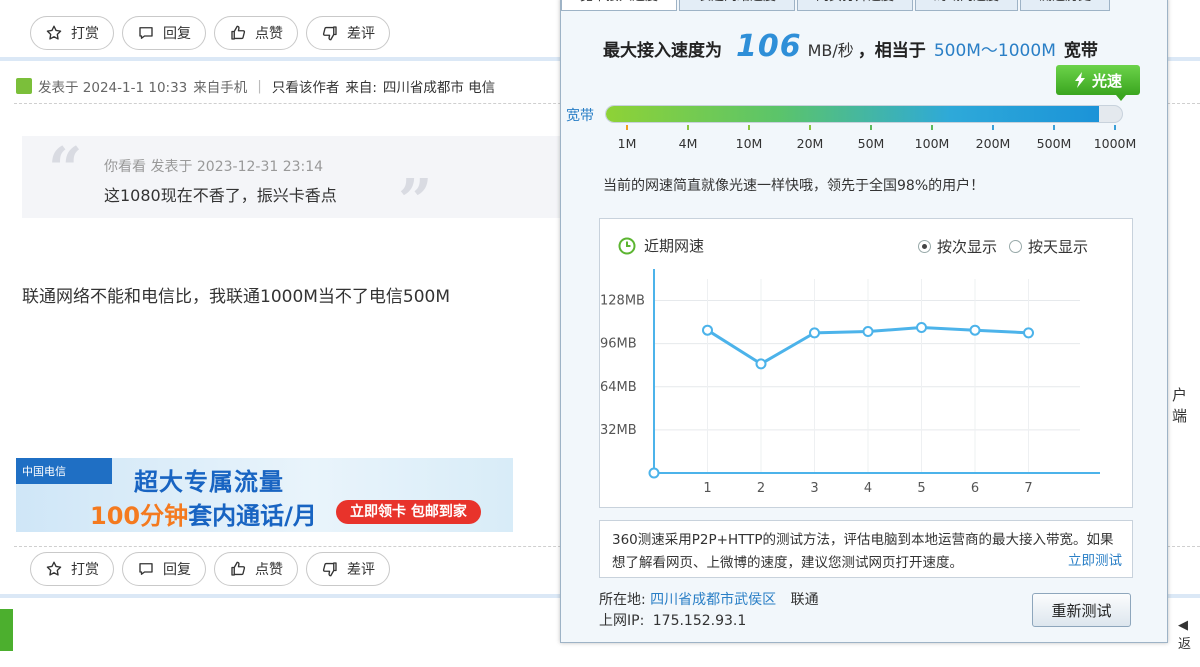  Describe the element at coordinates (439, 88) in the screenshot. I see `post-location: 四川省成都市 电信` at that location.